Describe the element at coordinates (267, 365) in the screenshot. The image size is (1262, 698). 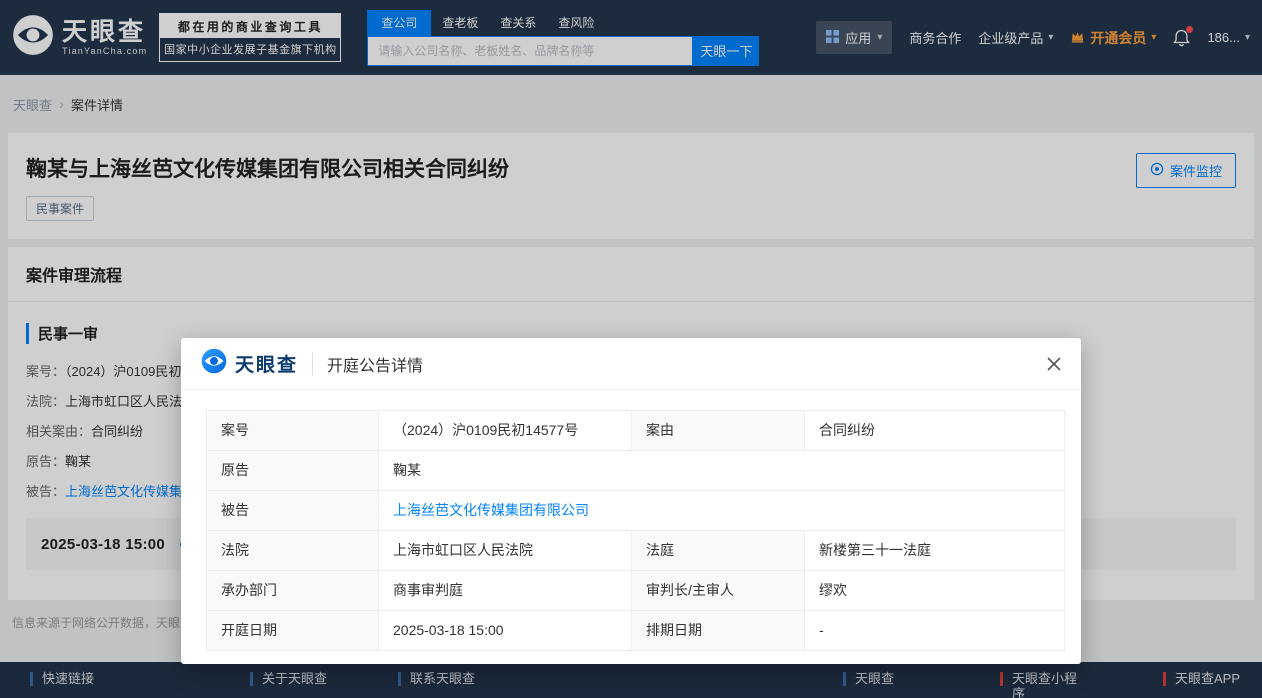
I see `modal-brand-name: 天眼查` at that location.